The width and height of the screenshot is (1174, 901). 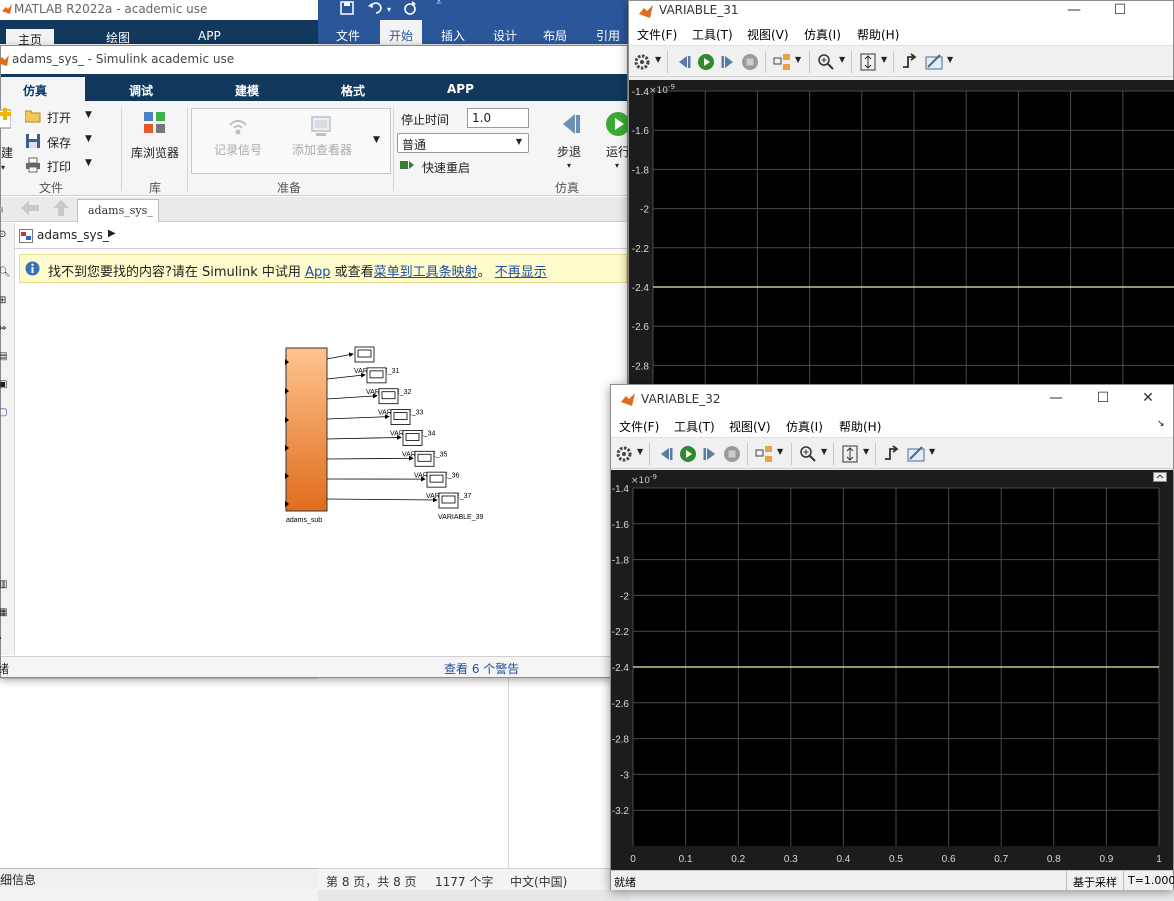 I want to click on banner-dismiss-link: 不再显示, so click(x=521, y=272).